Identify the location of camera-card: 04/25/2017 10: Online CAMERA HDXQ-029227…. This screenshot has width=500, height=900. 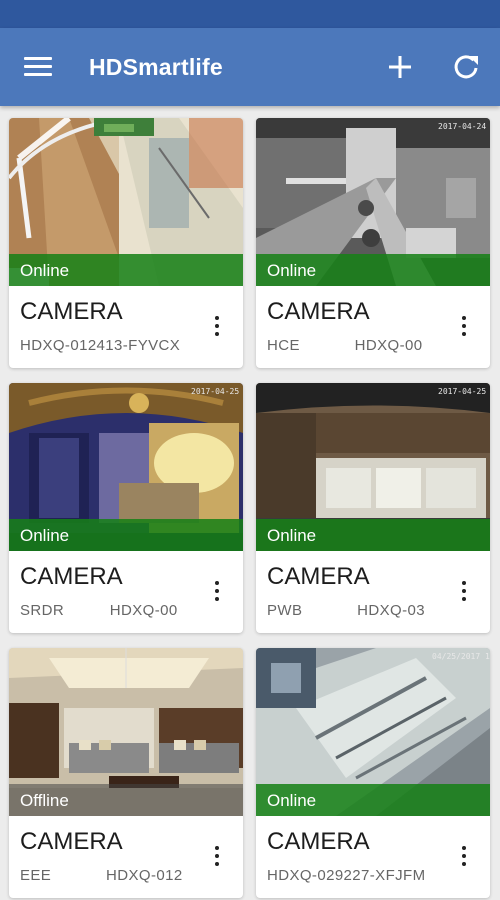
(373, 773).